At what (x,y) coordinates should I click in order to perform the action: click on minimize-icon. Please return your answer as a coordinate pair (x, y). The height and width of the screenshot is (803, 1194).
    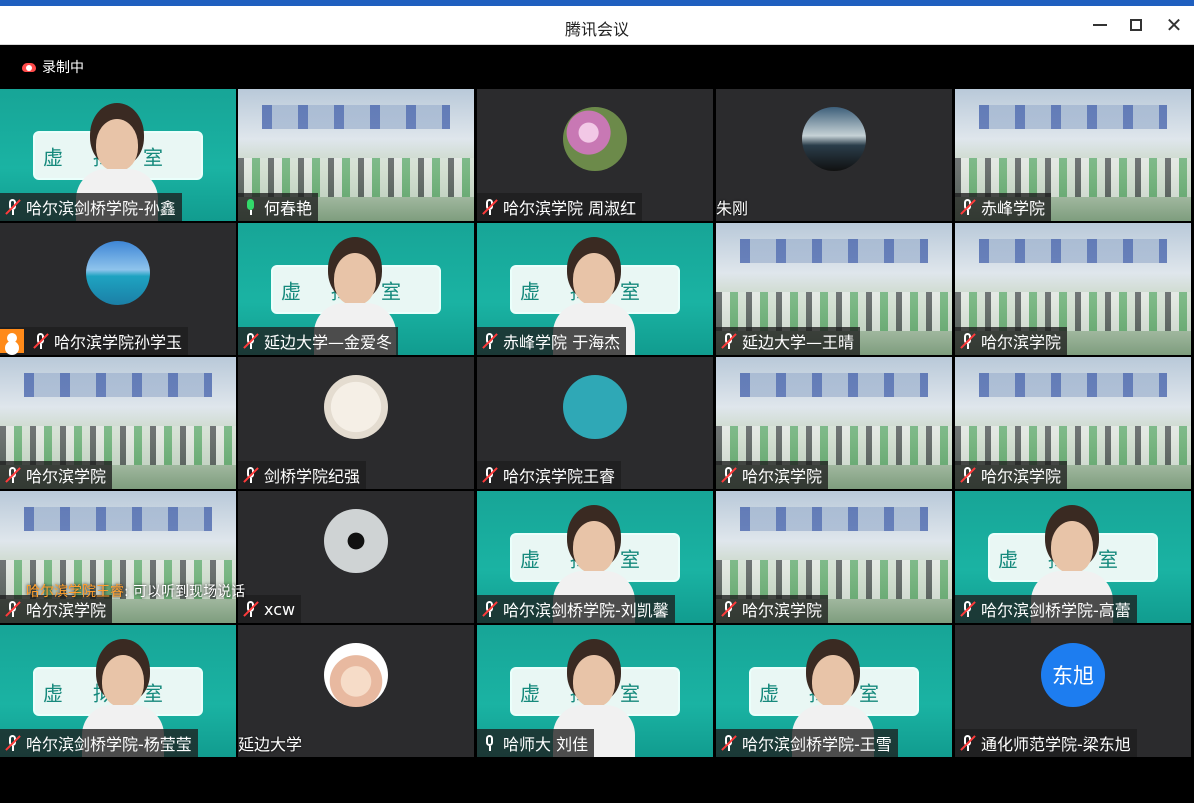
    Looking at the image, I should click on (1100, 25).